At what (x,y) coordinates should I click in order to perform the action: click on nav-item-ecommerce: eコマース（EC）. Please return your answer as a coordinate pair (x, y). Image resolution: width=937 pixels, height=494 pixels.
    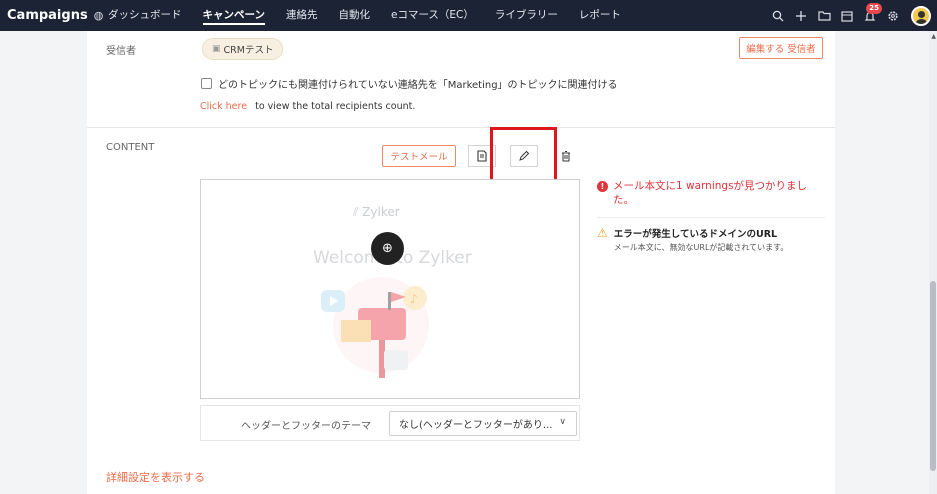
    Looking at the image, I should click on (432, 15).